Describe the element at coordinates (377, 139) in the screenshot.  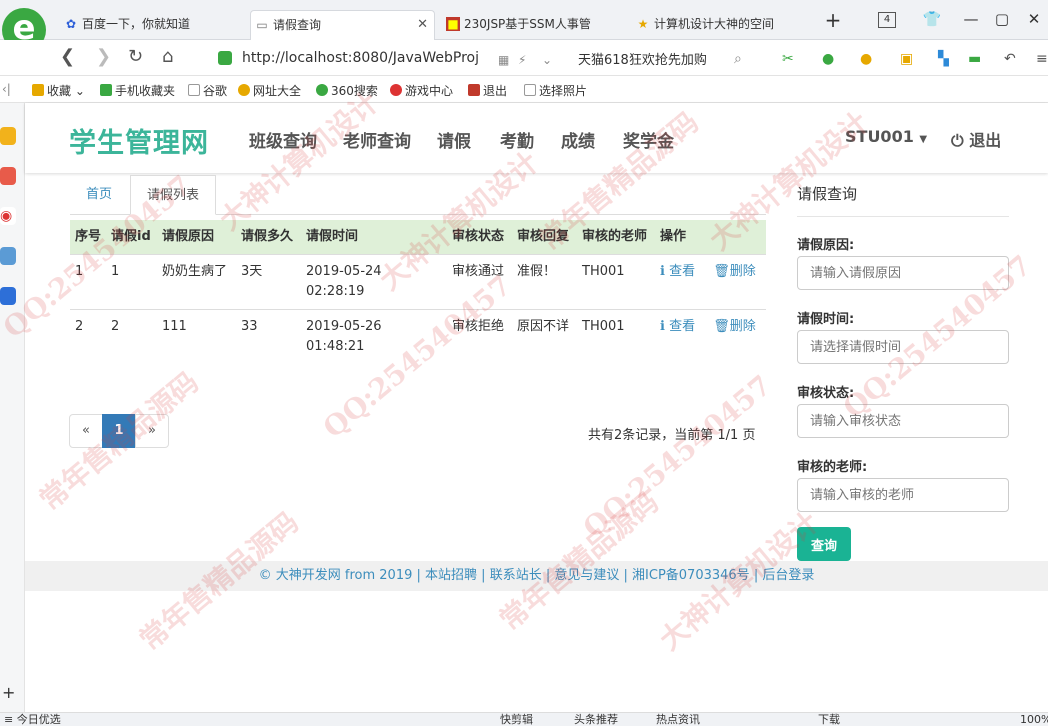
I see `nav-teacher-query: 老师查询` at that location.